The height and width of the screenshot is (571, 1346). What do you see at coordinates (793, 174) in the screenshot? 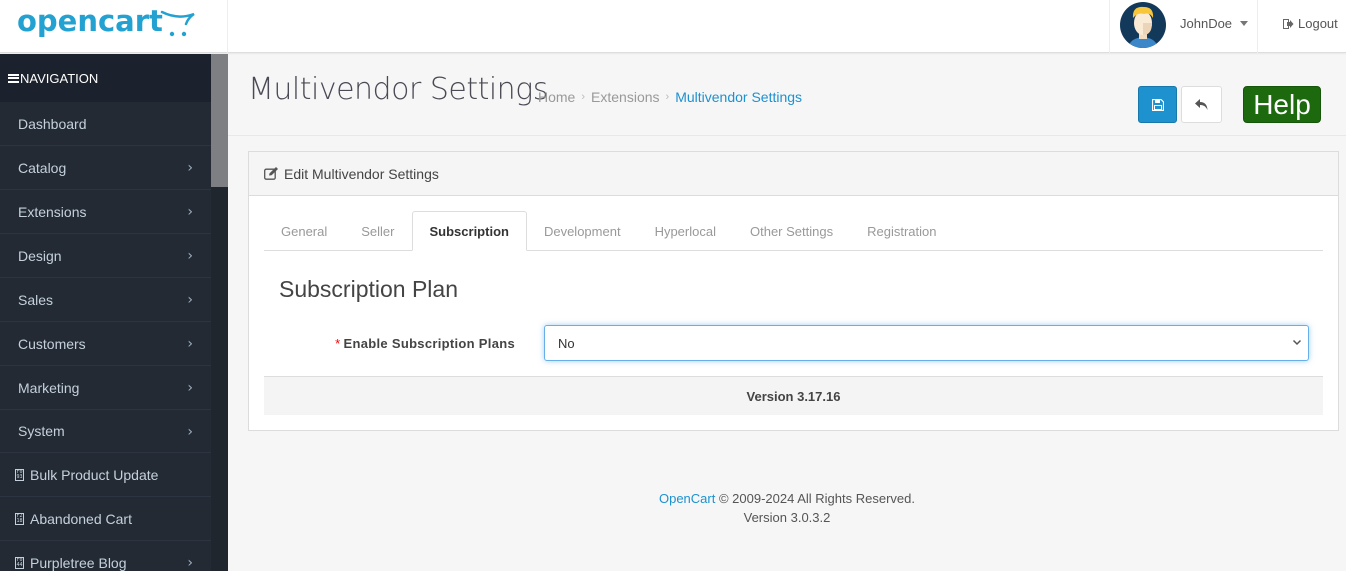
I see `panel-heading: Edit Multivendor Settings` at bounding box center [793, 174].